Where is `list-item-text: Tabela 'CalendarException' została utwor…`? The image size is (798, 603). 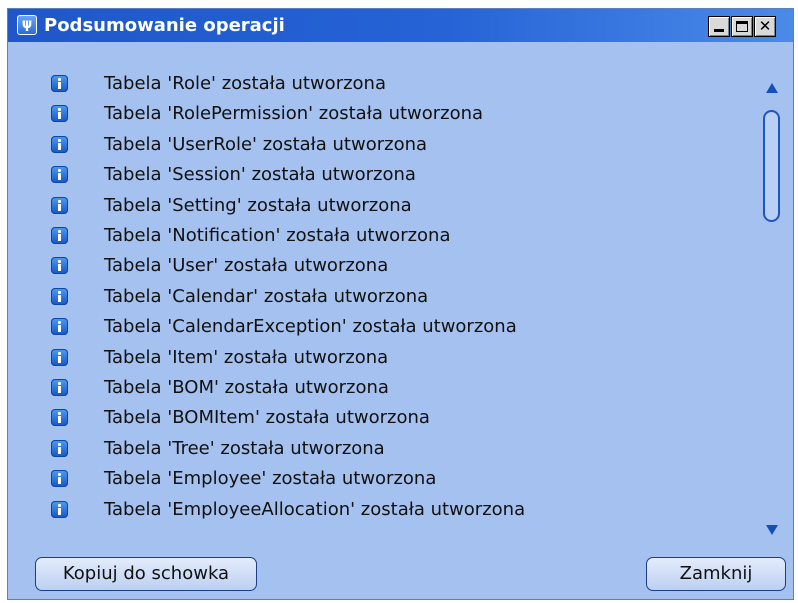 list-item-text: Tabela 'CalendarException' została utwor… is located at coordinates (310, 327).